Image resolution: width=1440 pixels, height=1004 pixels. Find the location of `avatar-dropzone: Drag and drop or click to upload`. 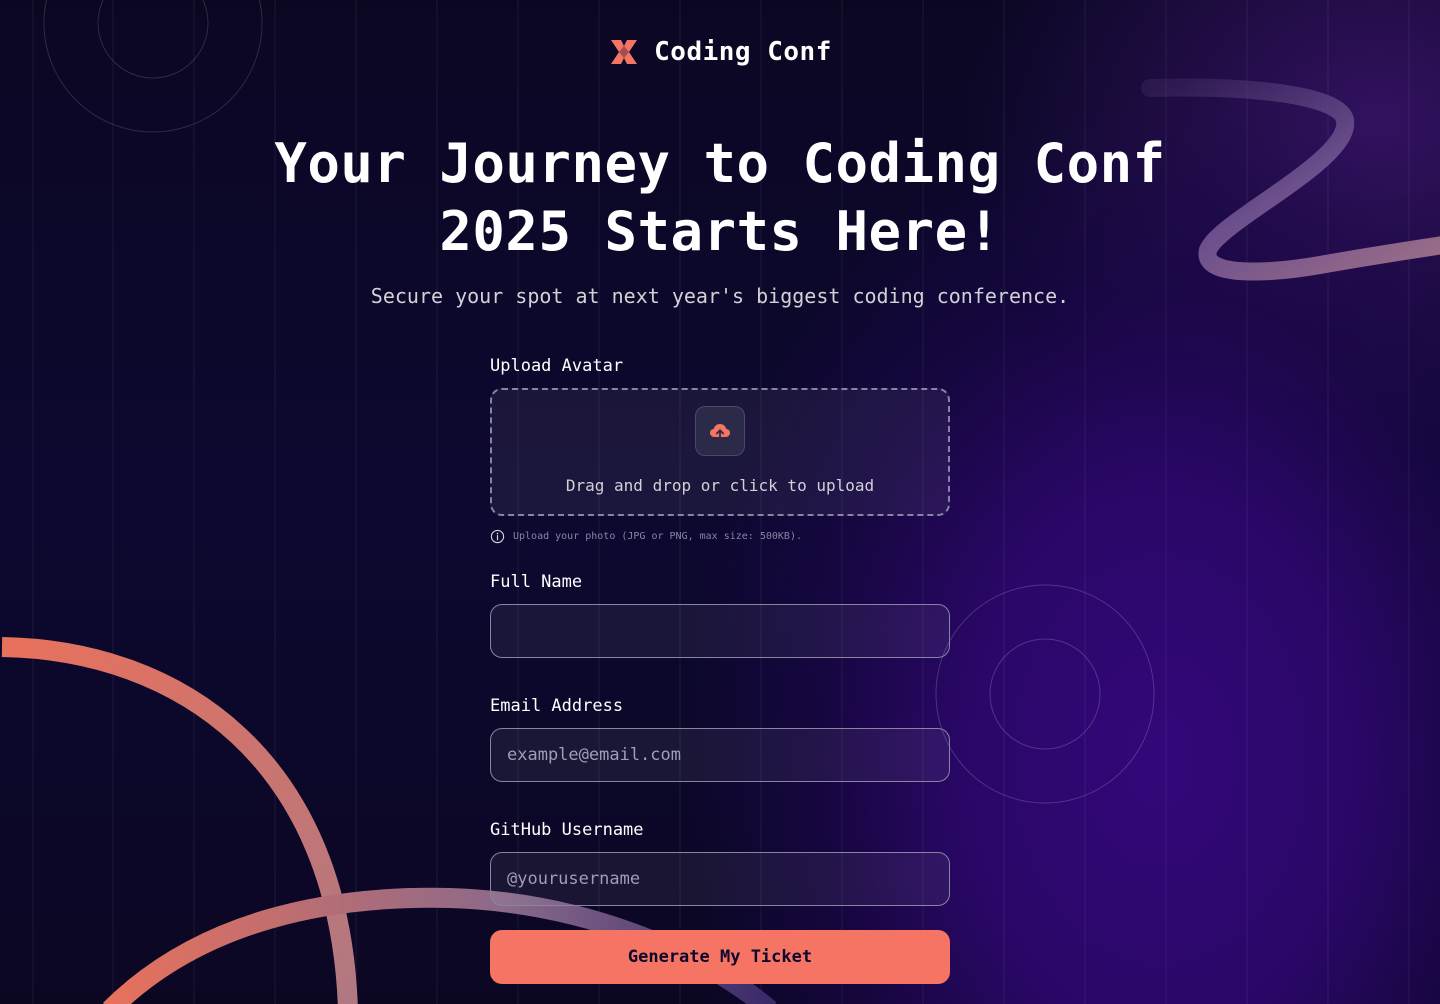

avatar-dropzone: Drag and drop or click to upload is located at coordinates (720, 452).